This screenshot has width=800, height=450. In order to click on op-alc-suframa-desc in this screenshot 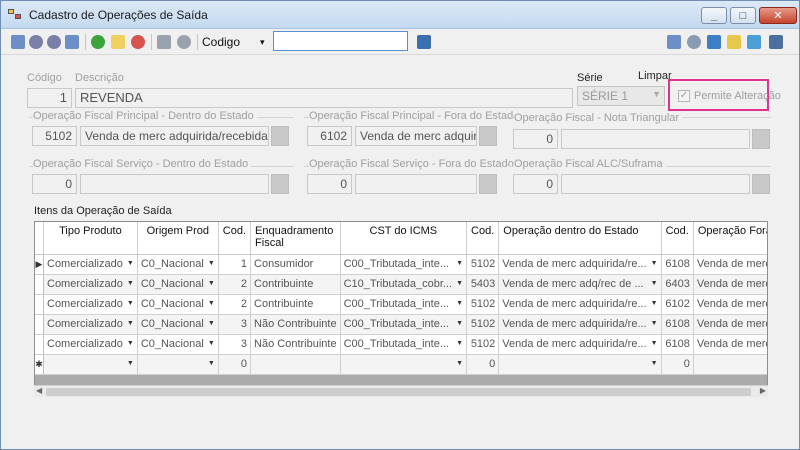, I will do `click(655, 184)`.